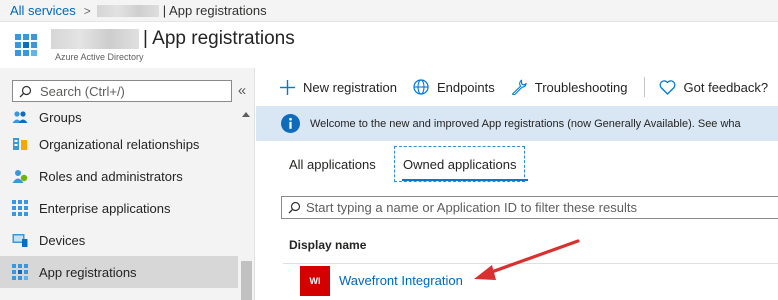  What do you see at coordinates (389, 11) in the screenshot?
I see `breadcrumb: All services > | App registrations` at bounding box center [389, 11].